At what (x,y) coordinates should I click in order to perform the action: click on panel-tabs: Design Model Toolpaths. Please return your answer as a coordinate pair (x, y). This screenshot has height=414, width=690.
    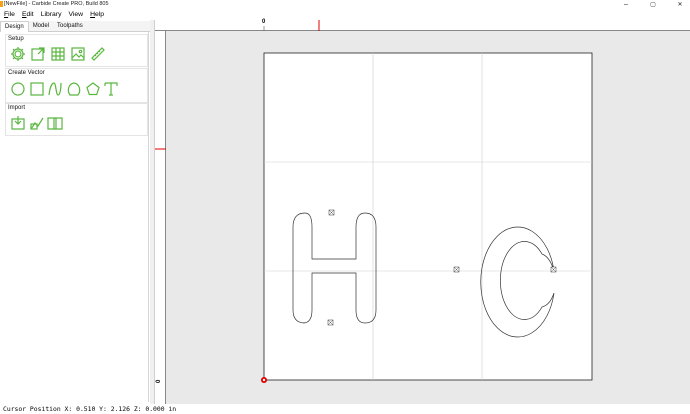
    Looking at the image, I should click on (75, 26).